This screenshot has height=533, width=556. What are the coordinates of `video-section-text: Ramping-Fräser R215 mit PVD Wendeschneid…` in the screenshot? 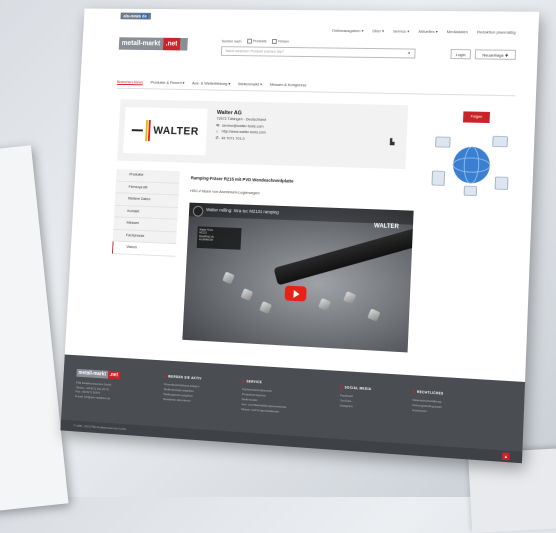 It's located at (302, 187).